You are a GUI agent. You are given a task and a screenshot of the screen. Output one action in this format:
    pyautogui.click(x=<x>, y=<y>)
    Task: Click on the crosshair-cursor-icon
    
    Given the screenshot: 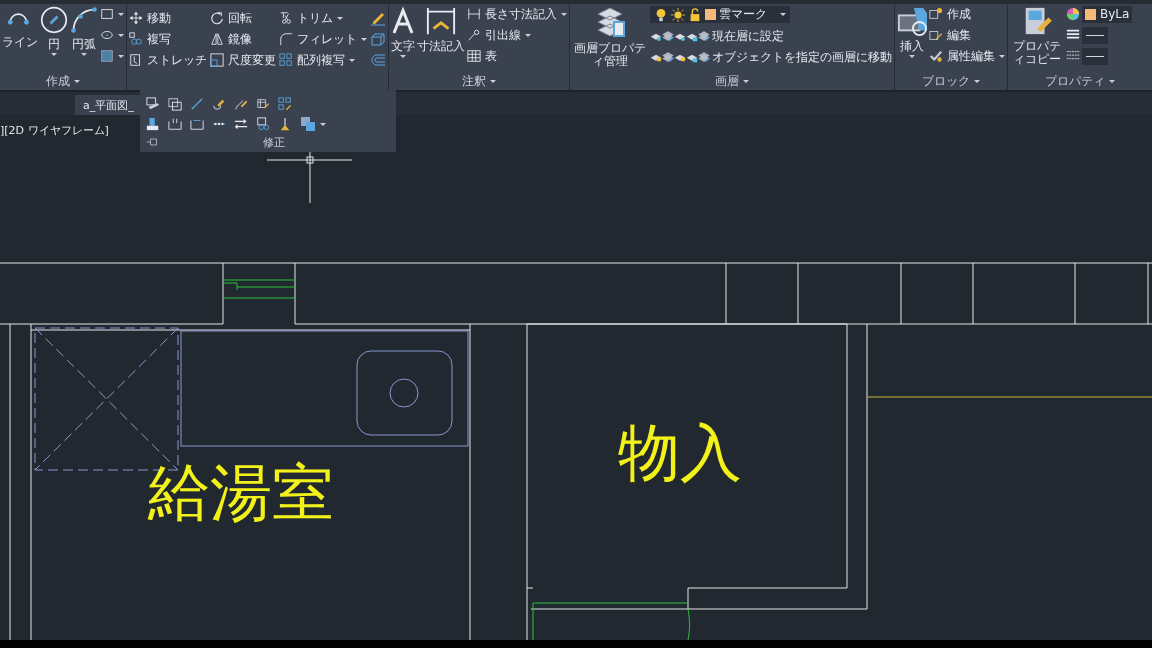 What is the action you would take?
    pyautogui.click(x=309, y=177)
    